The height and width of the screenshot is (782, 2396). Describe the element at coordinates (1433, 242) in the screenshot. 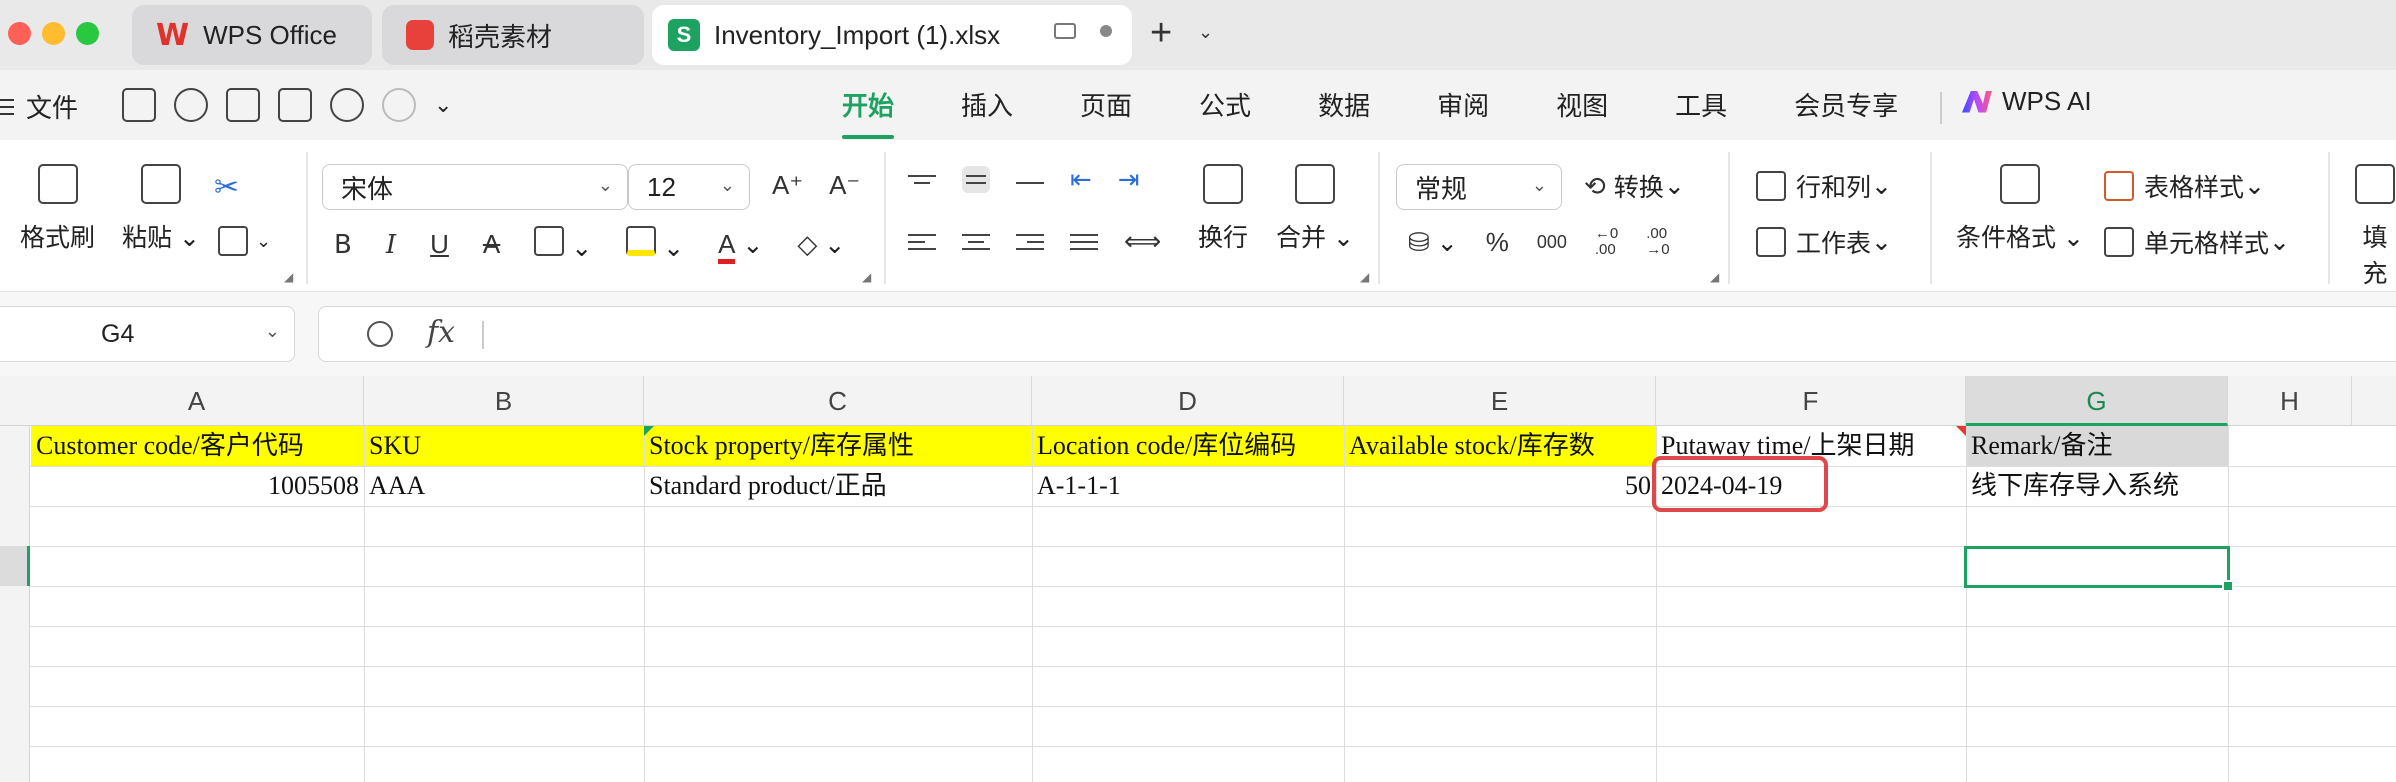

I see `currency-button: ⛁ ⌄` at that location.